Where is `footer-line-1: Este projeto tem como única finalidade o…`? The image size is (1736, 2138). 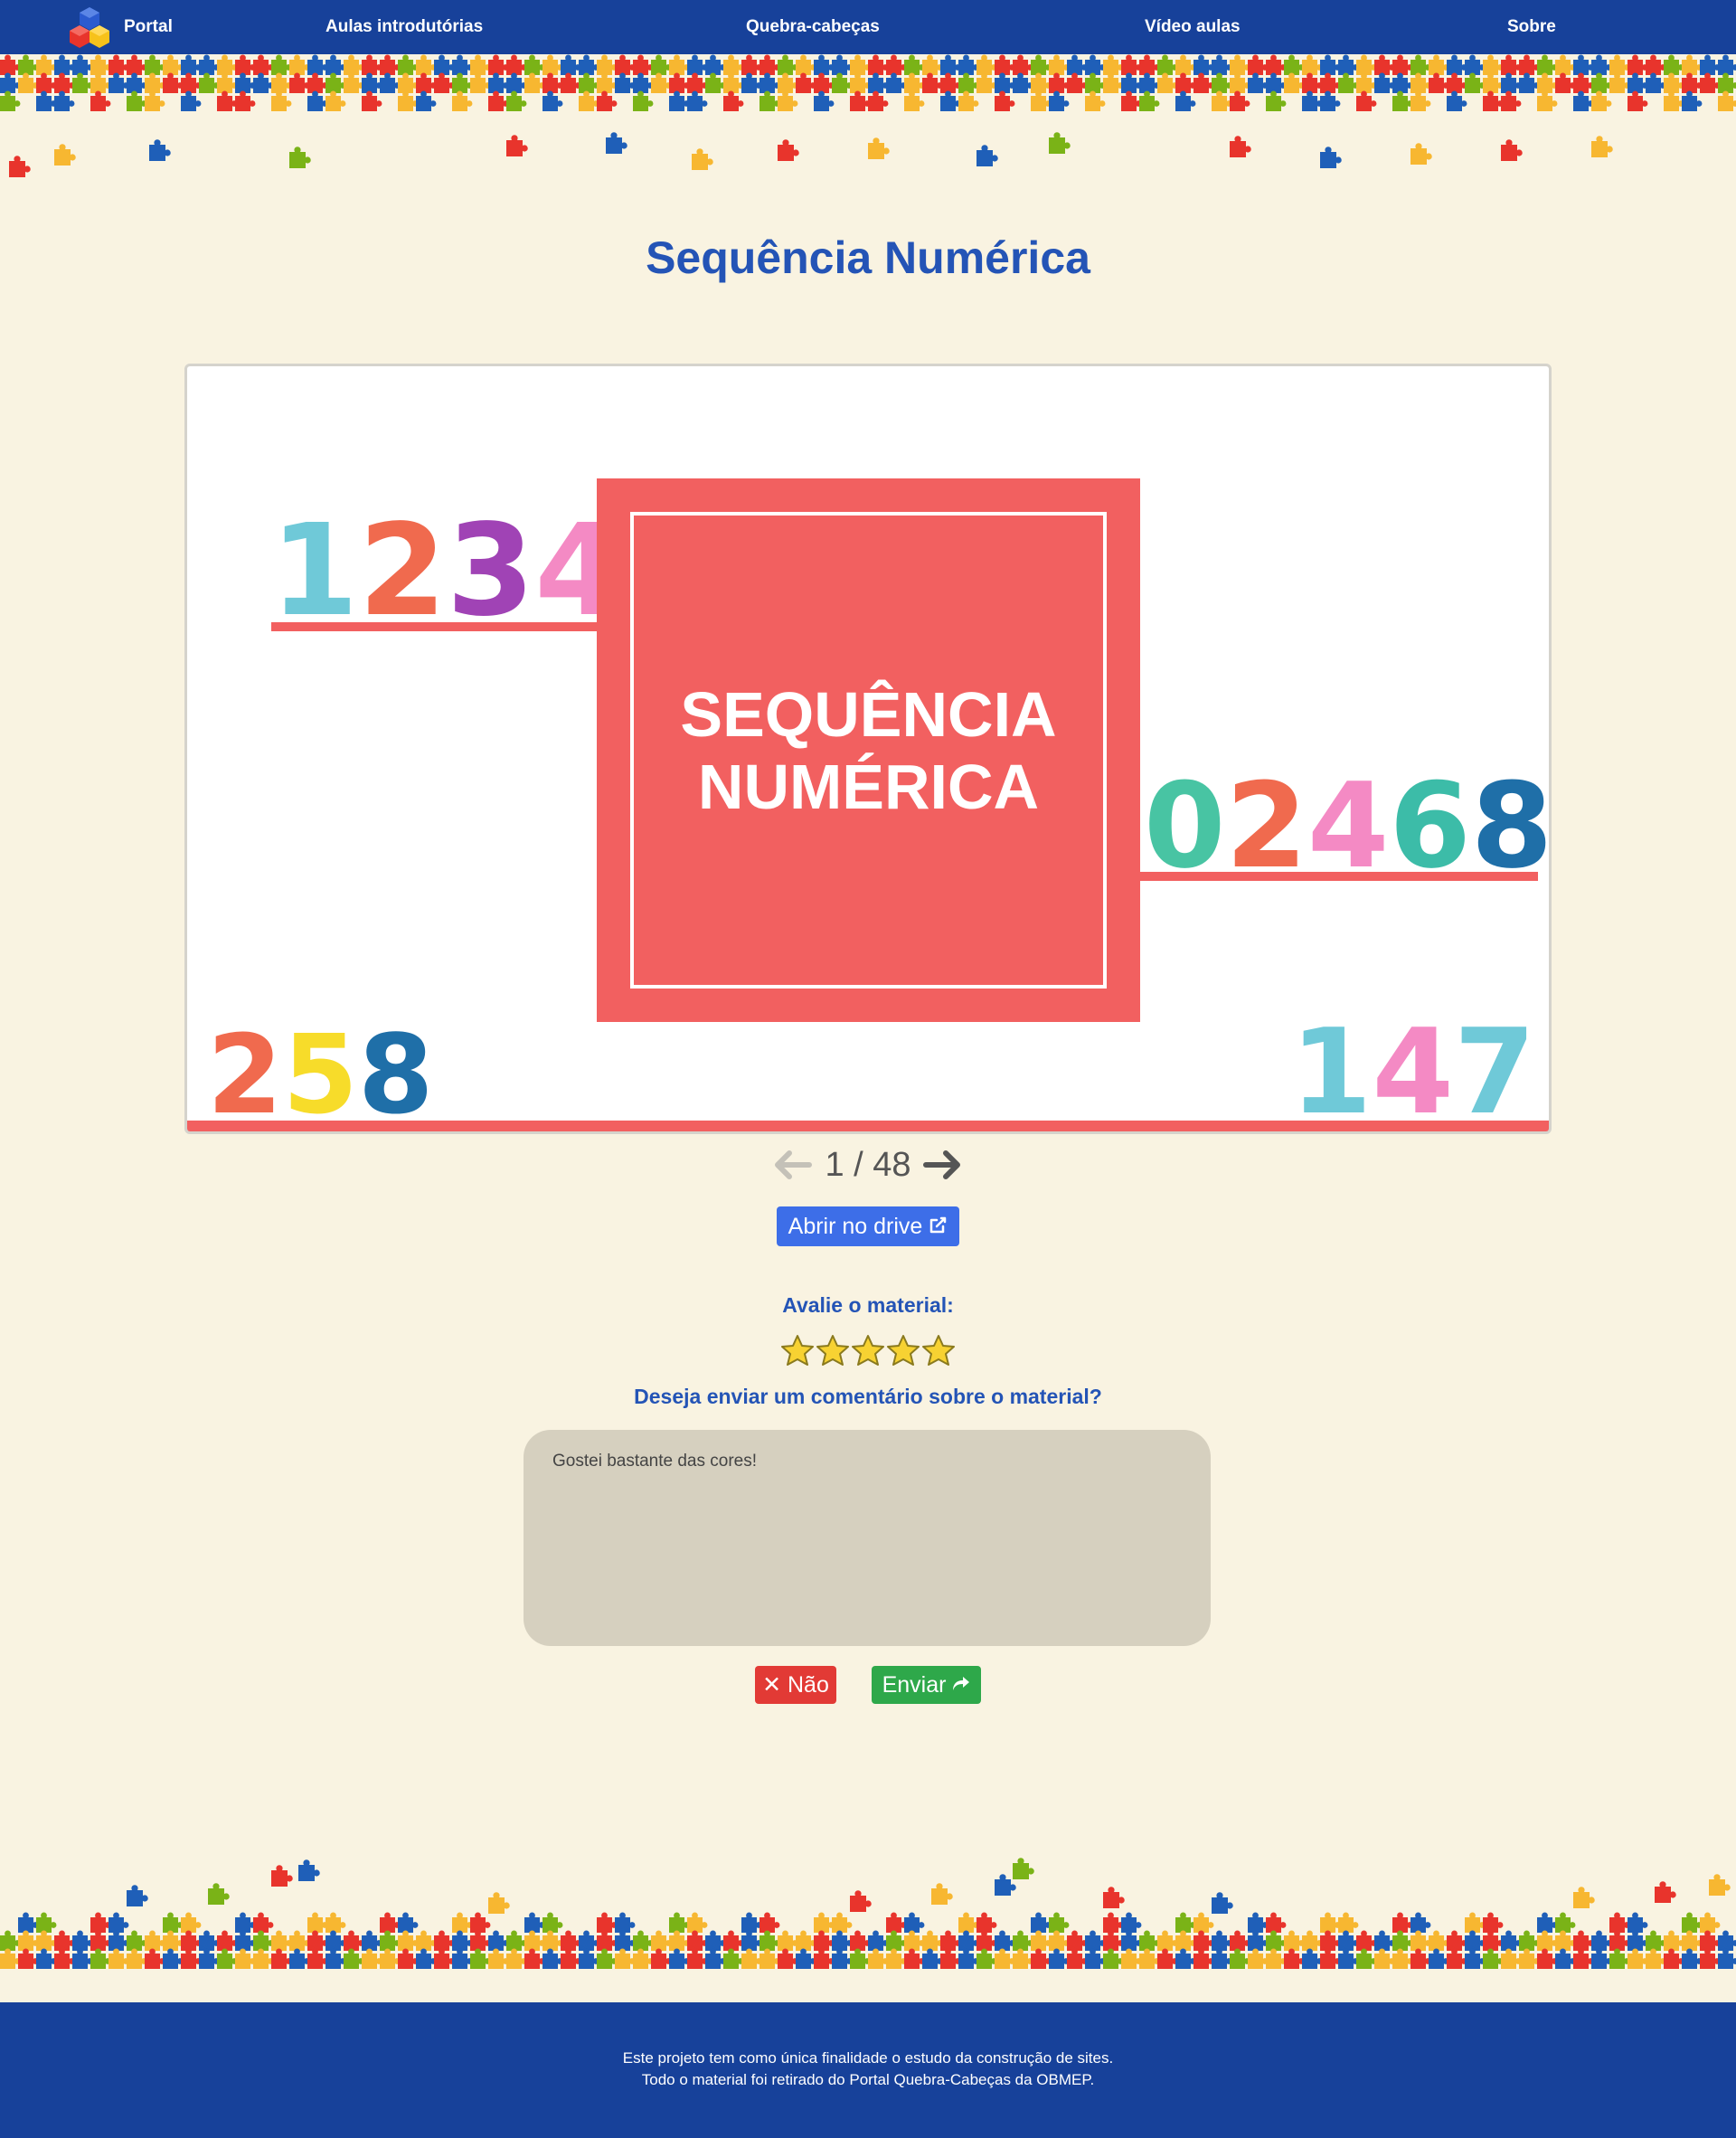
footer-line-1: Este projeto tem como única finalidade o… is located at coordinates (868, 2058).